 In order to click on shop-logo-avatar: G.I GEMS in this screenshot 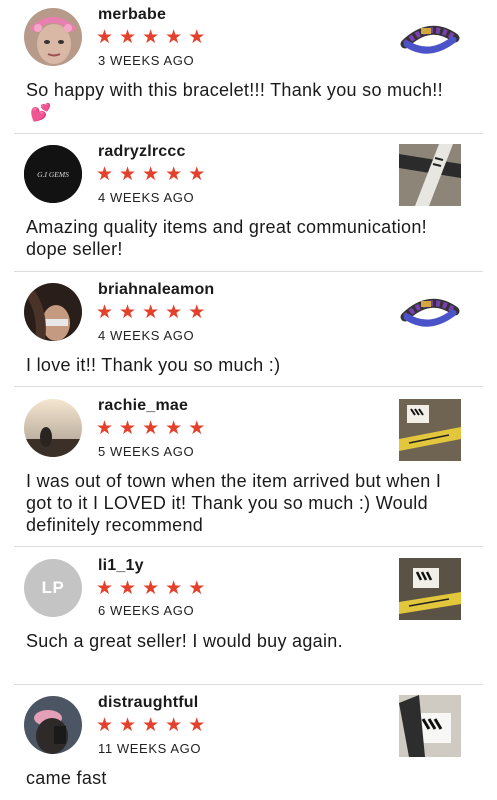, I will do `click(53, 174)`.